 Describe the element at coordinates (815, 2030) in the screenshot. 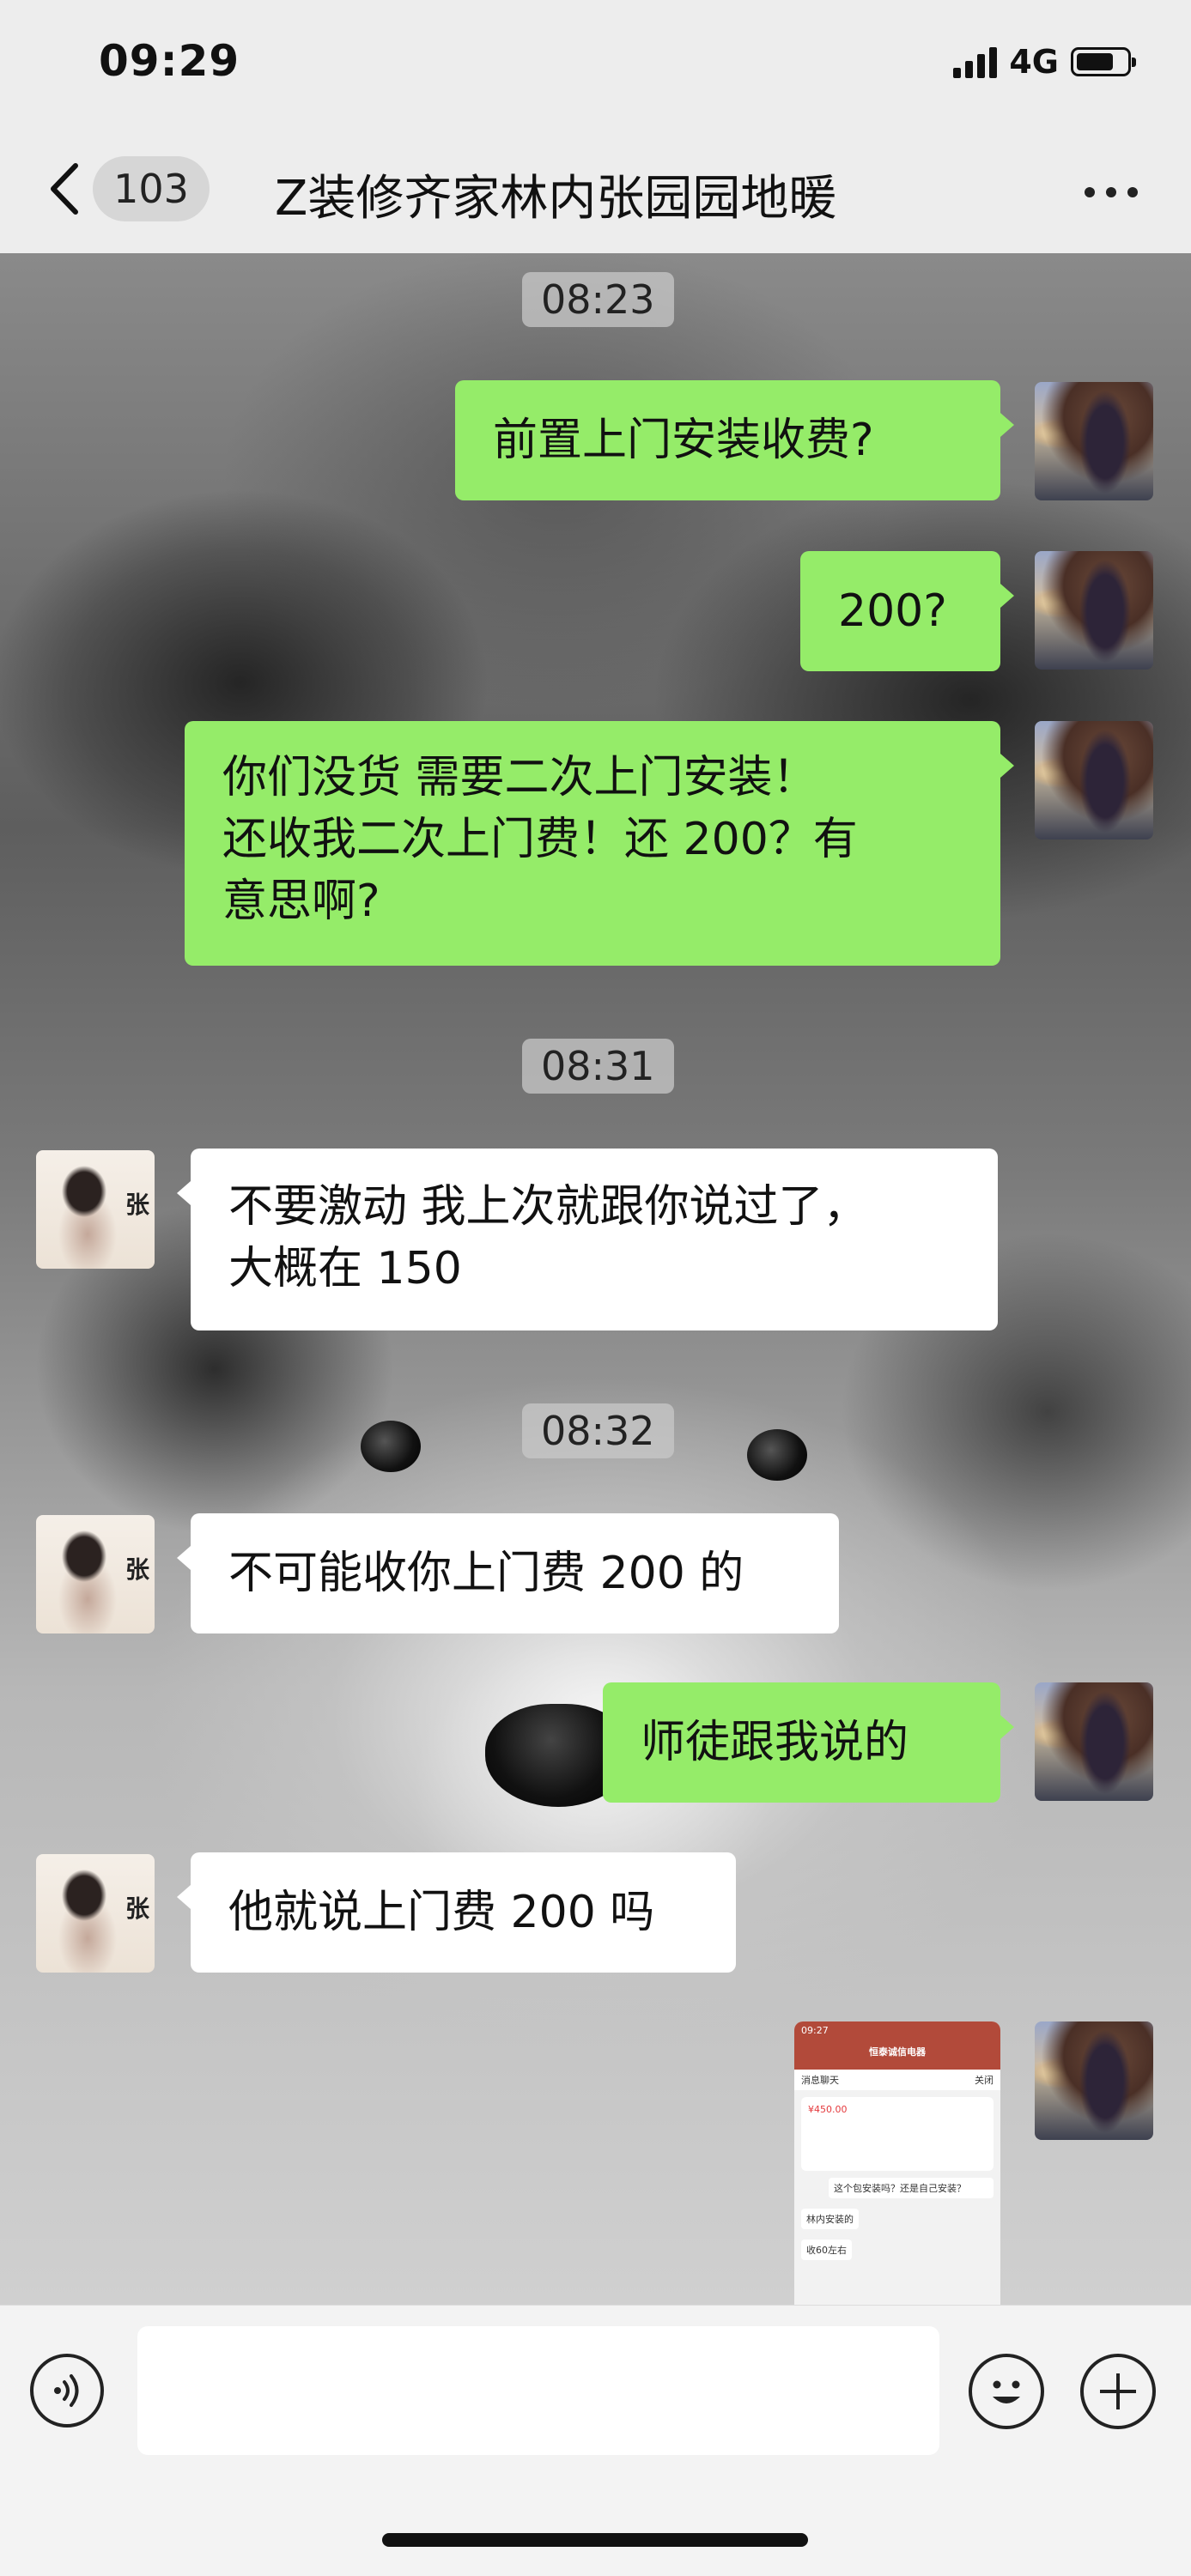

I see `thumb-time: 09:27` at that location.